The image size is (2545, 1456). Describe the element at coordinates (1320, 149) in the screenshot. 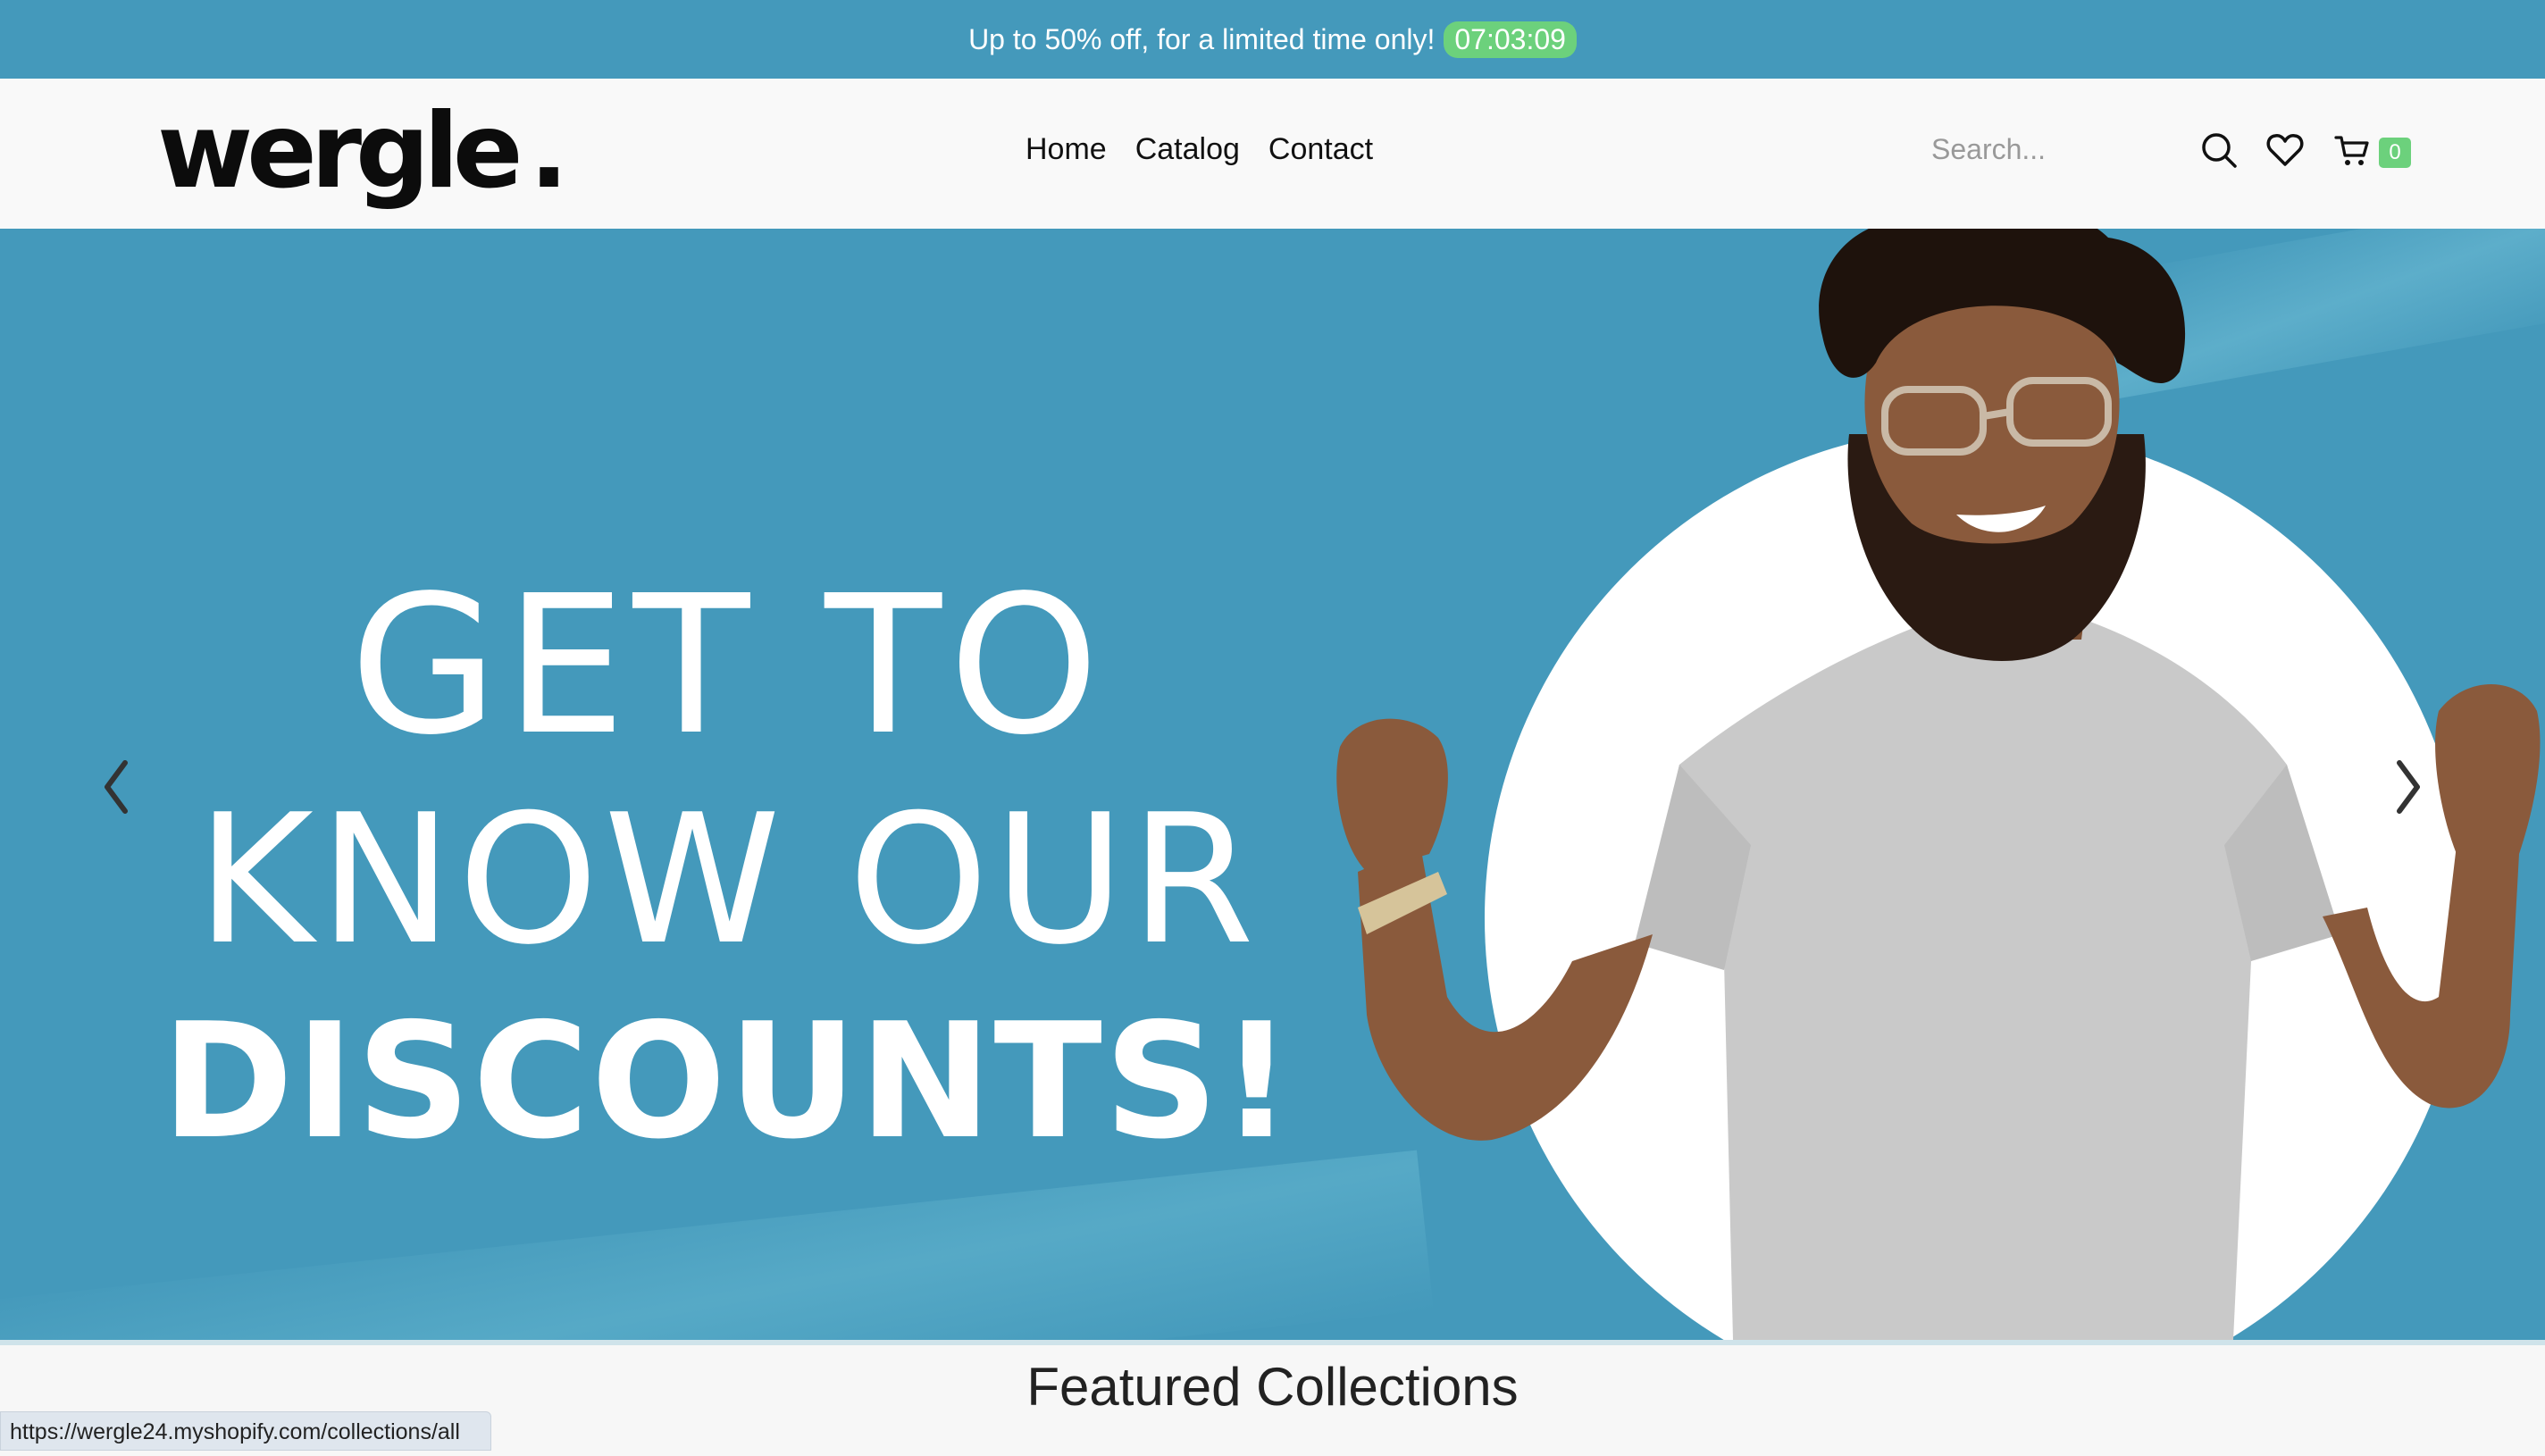

I see `nav-contact: Contact` at that location.